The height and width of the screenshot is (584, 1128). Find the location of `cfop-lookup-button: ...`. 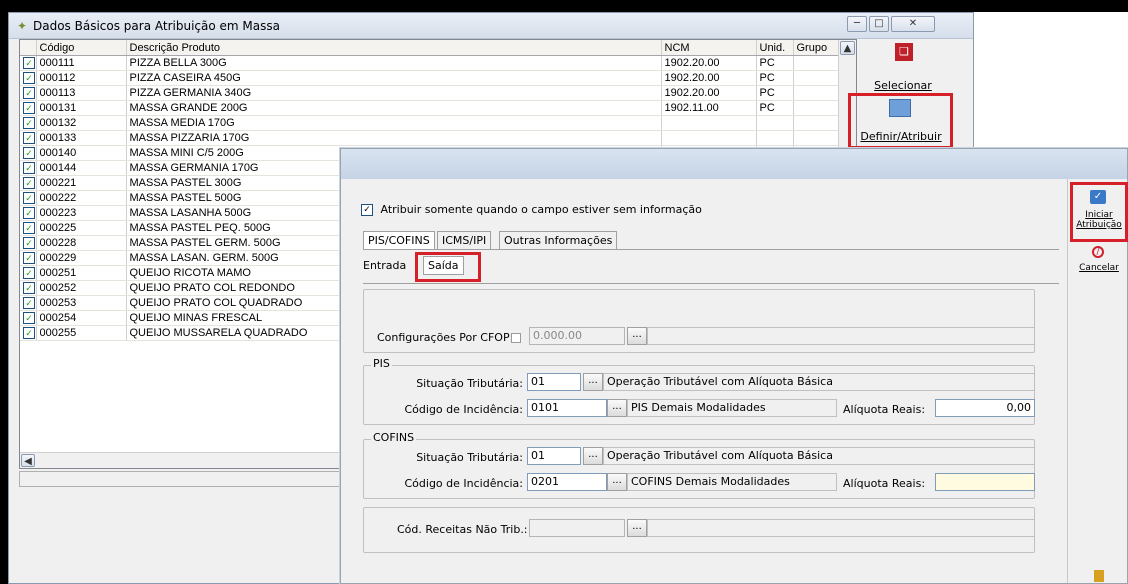

cfop-lookup-button: ... is located at coordinates (637, 336).